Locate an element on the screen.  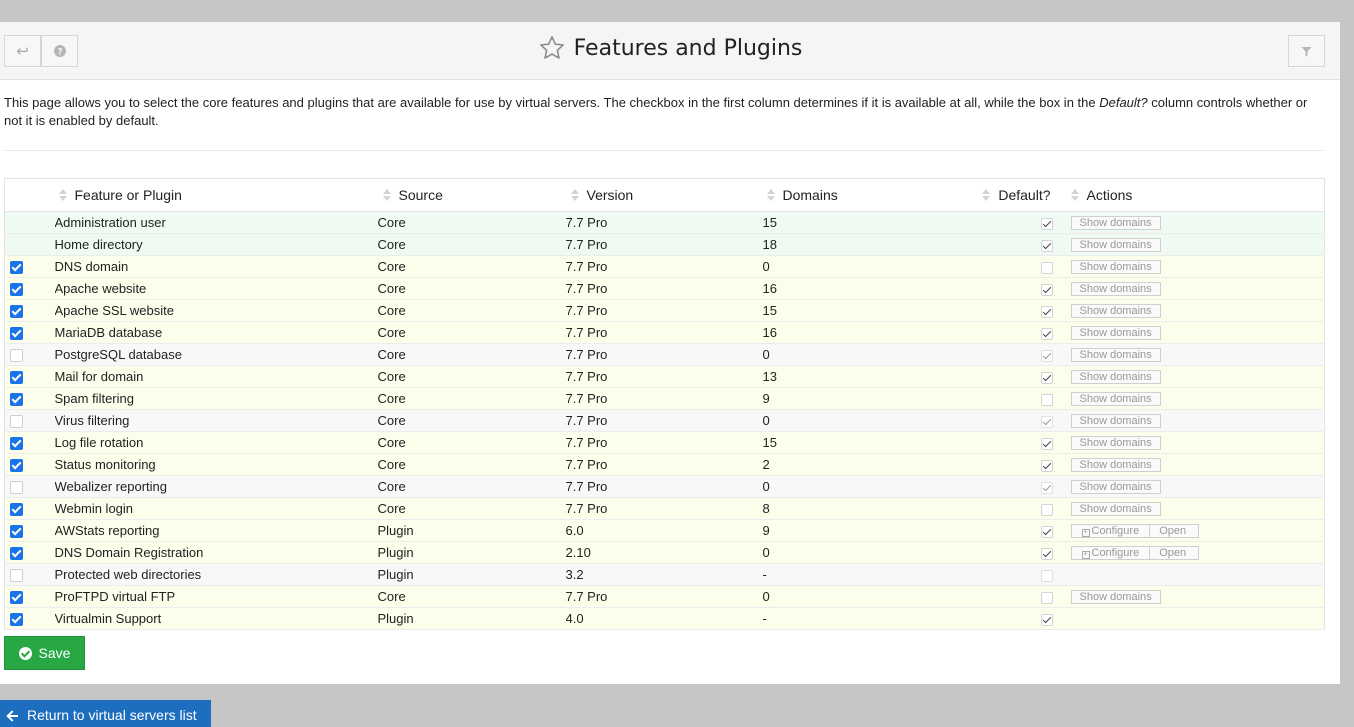
header-feature: Feature or Plugin is located at coordinates (216, 195).